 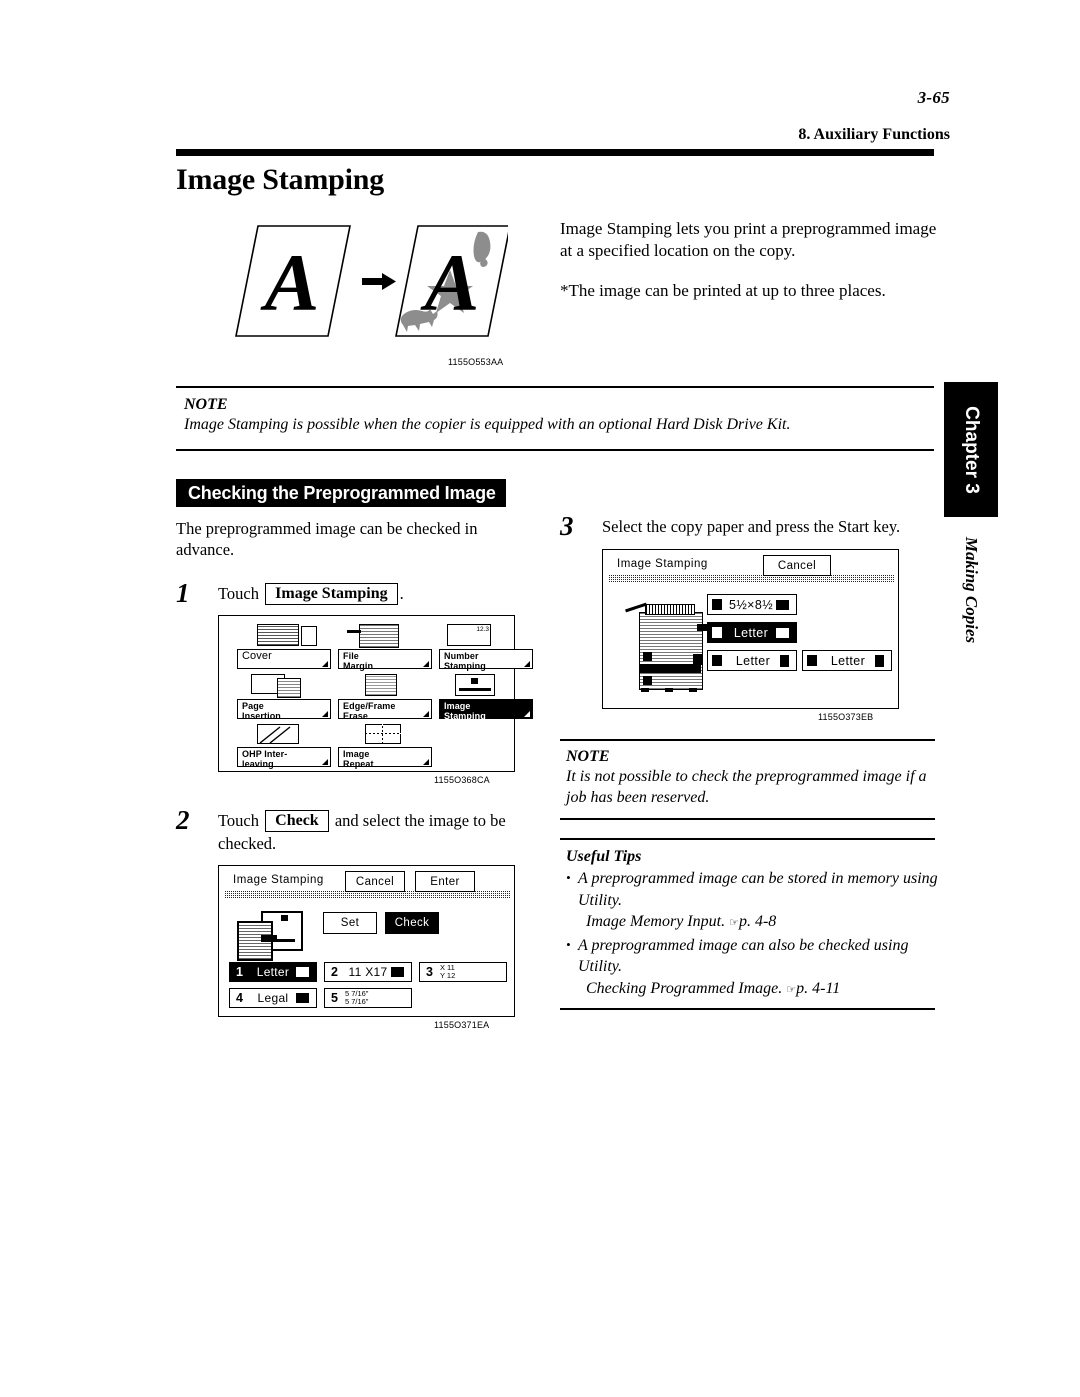 What do you see at coordinates (412, 923) in the screenshot?
I see `check-button: Check` at bounding box center [412, 923].